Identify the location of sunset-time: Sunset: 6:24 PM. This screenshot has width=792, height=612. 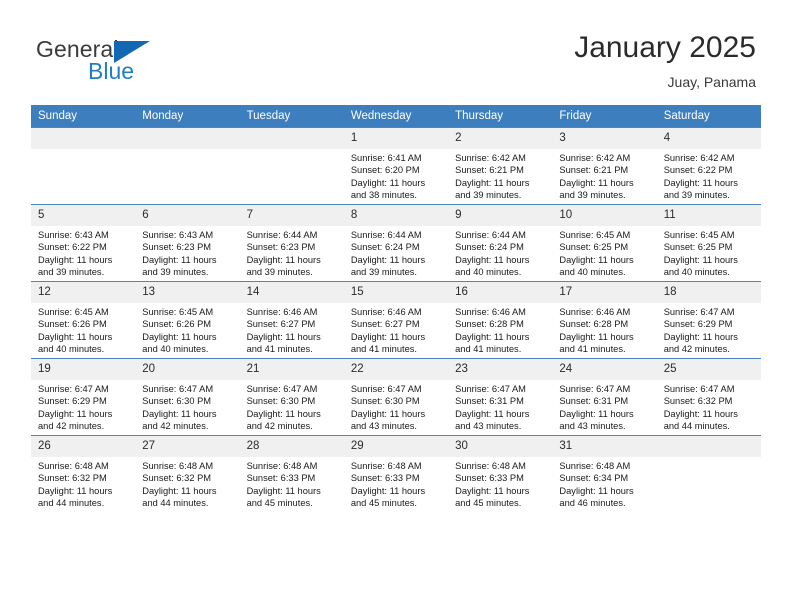
(385, 247).